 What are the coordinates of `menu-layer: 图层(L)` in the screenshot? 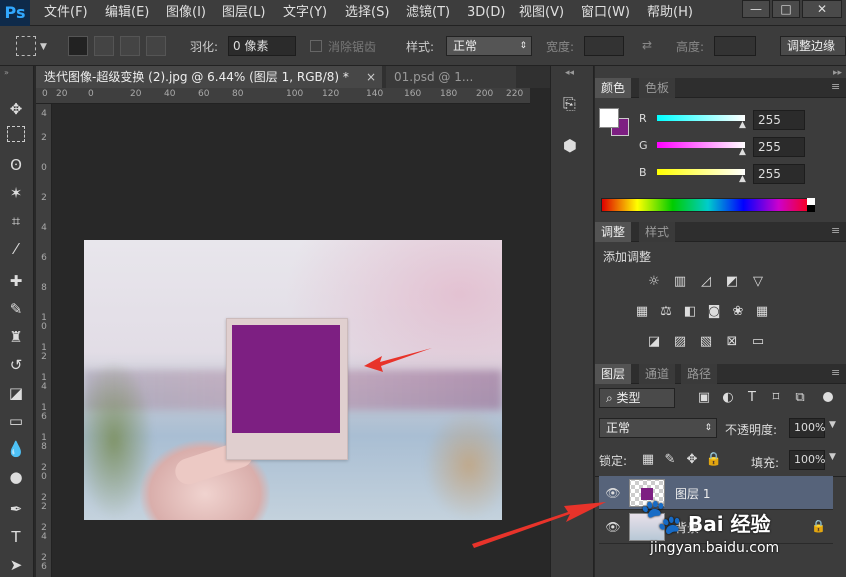 It's located at (243, 13).